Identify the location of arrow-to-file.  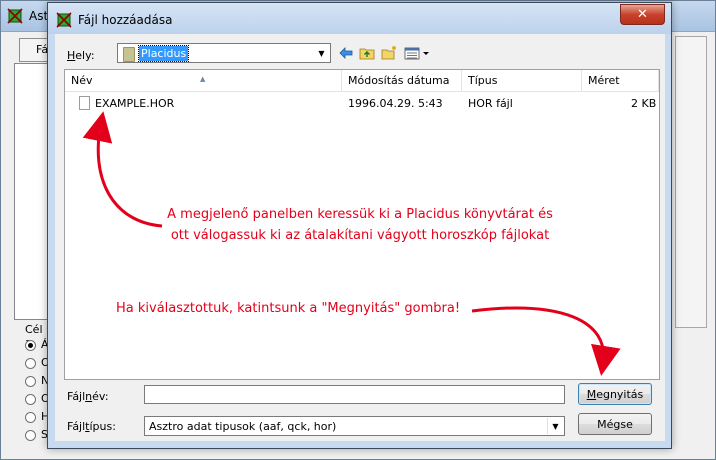
(122, 169).